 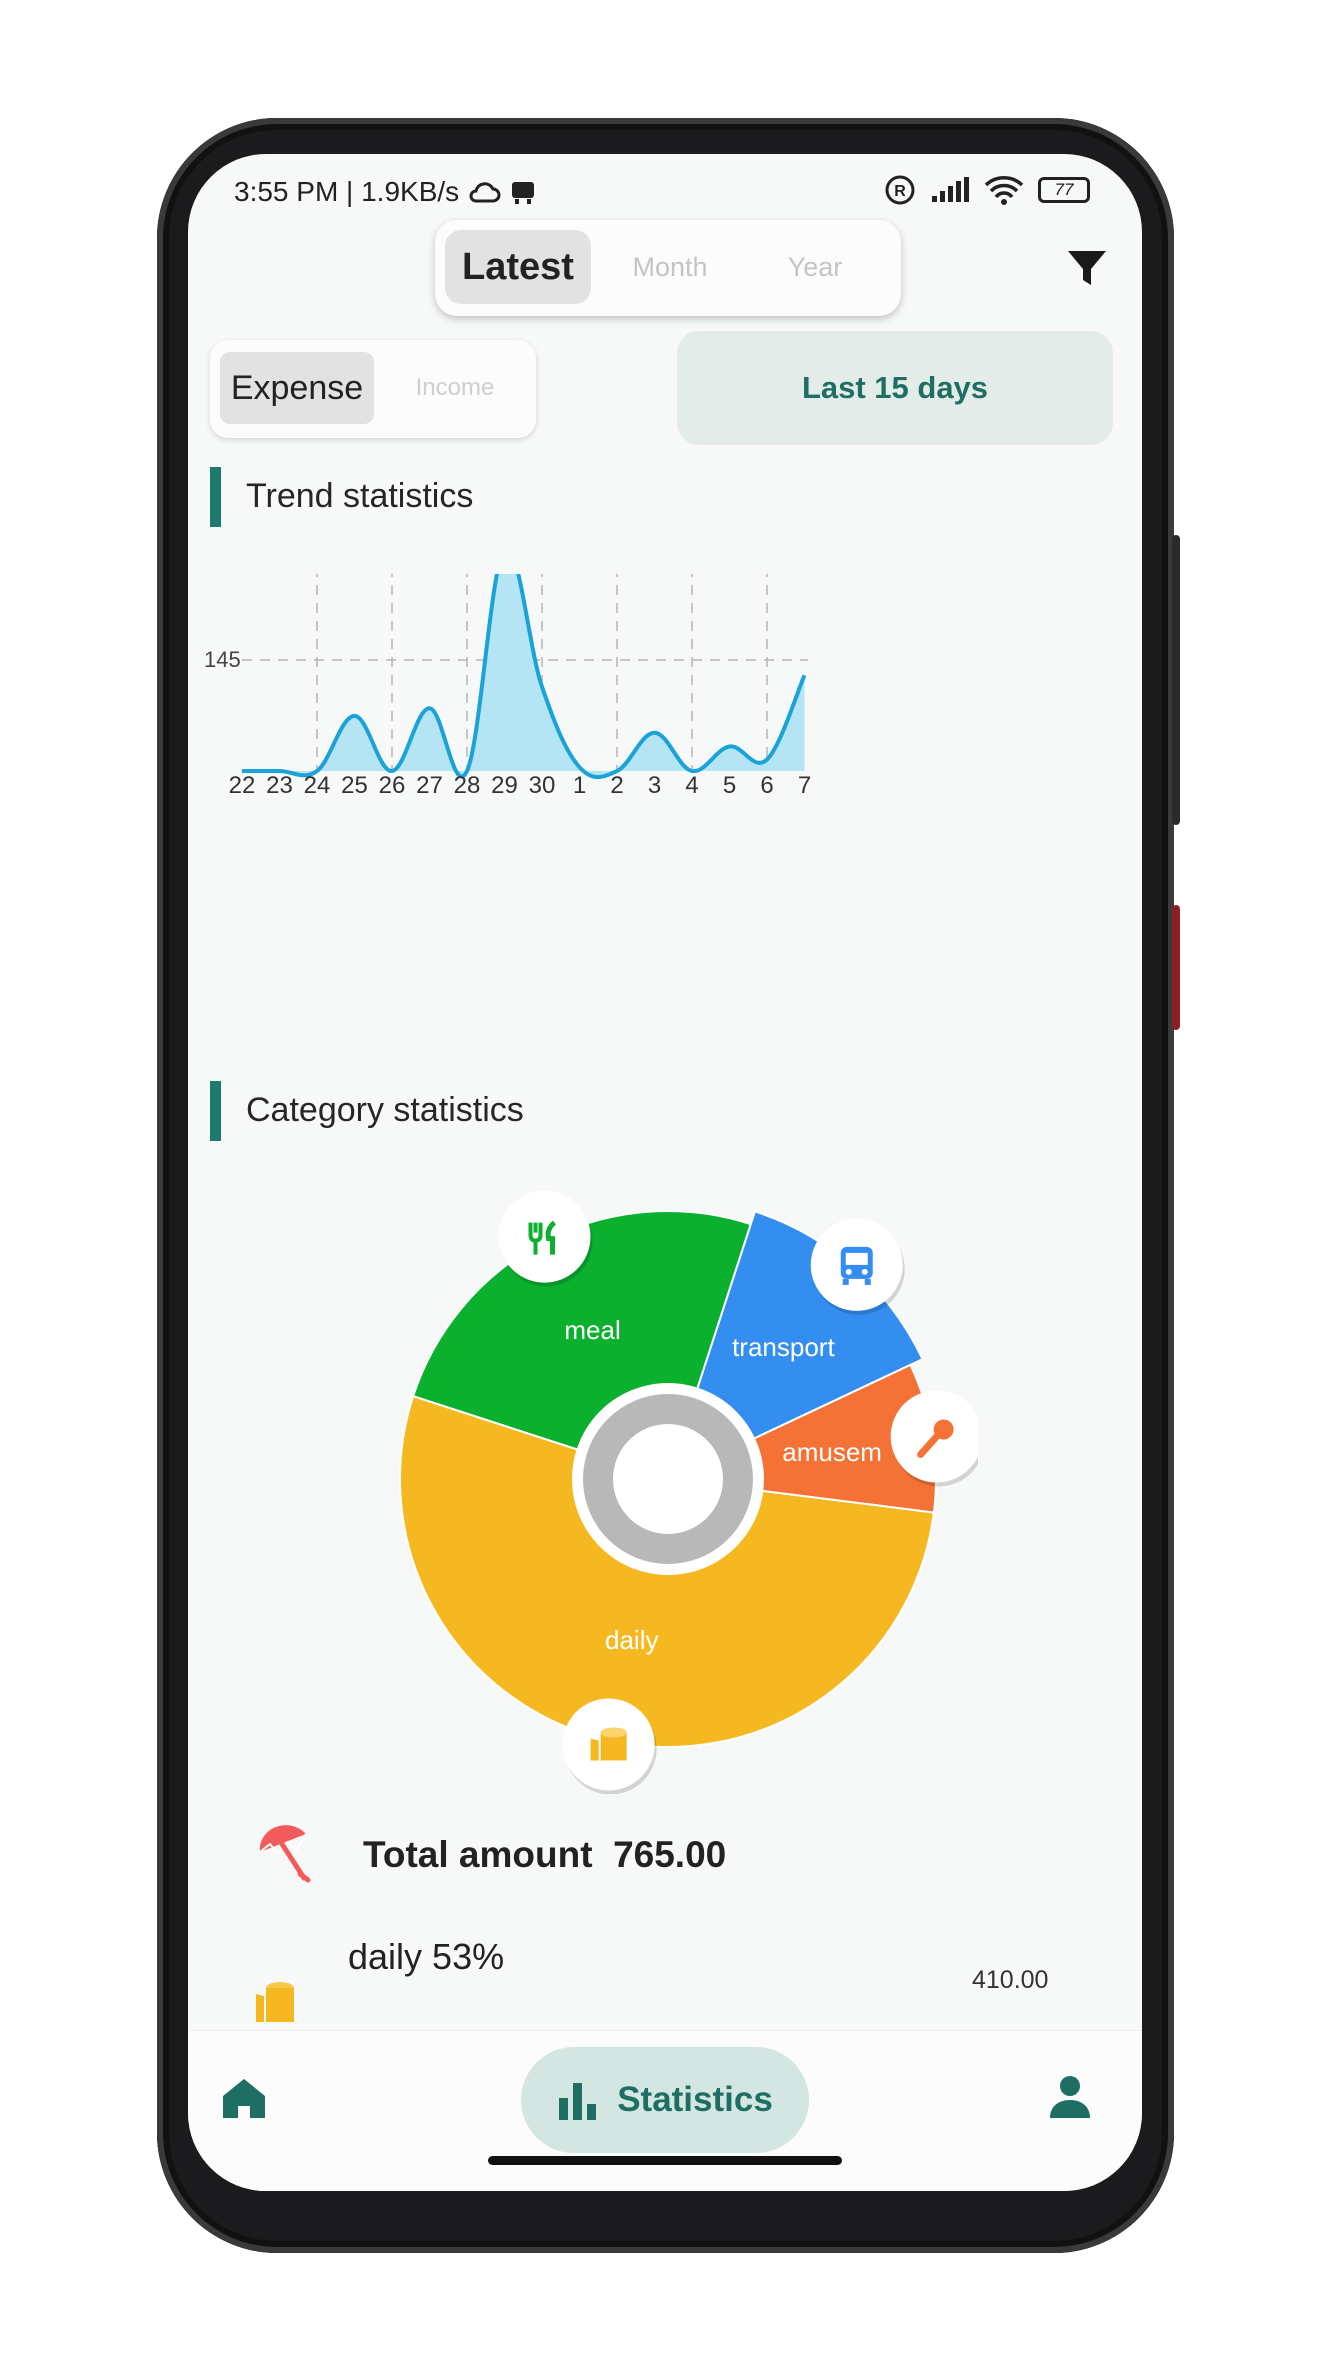 What do you see at coordinates (665, 2160) in the screenshot?
I see `home-indicator` at bounding box center [665, 2160].